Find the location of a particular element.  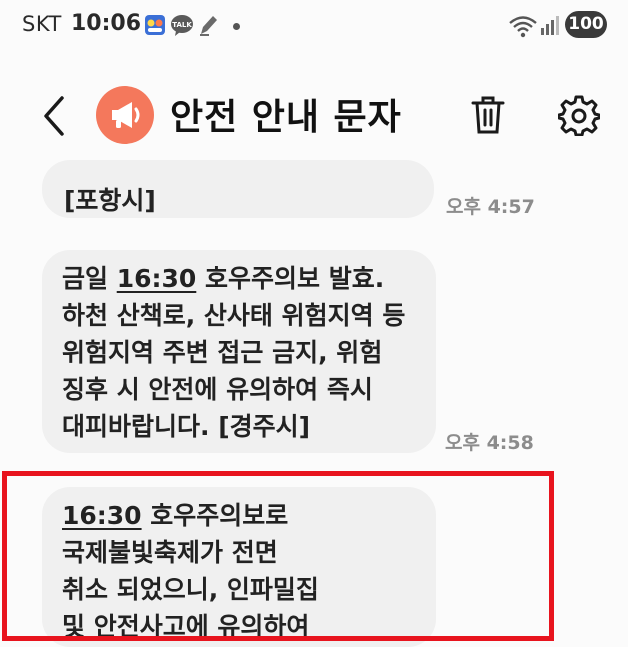

message-line: 금일 16:30 호우주의보 발효. is located at coordinates (239, 278).